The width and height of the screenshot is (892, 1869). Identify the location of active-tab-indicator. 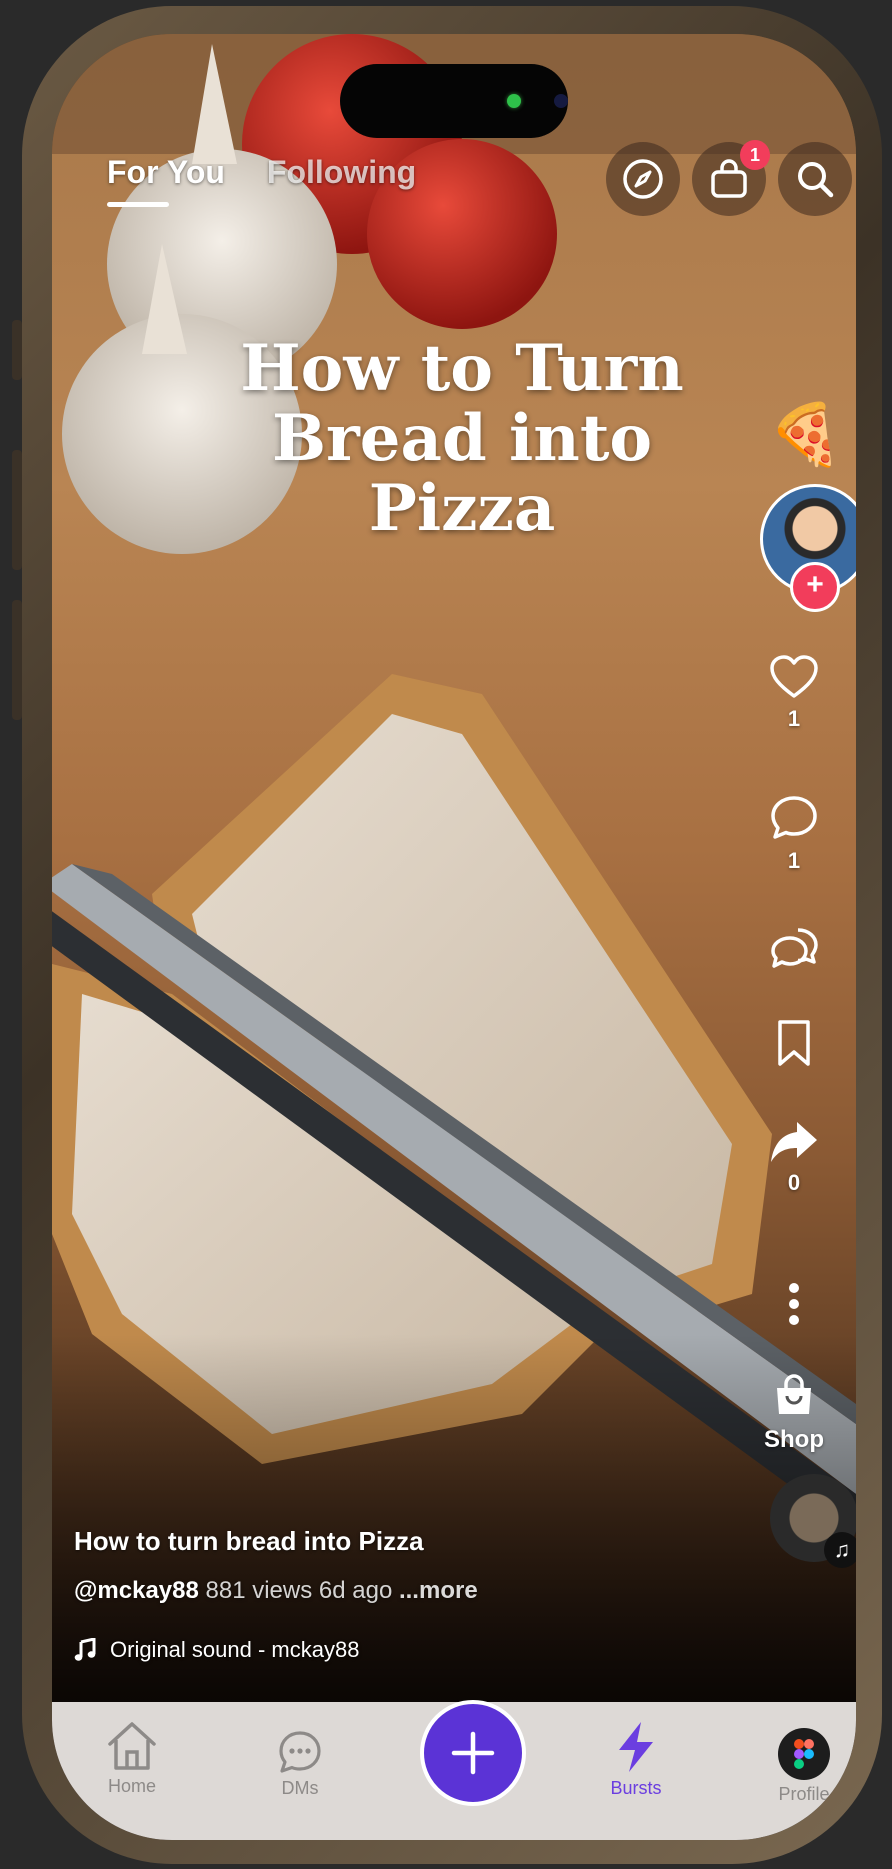
(138, 204).